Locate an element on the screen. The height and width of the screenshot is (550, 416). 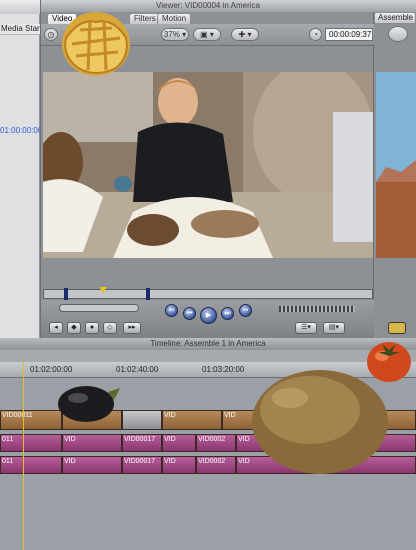
tab-motion: Motion is located at coordinates (174, 18).